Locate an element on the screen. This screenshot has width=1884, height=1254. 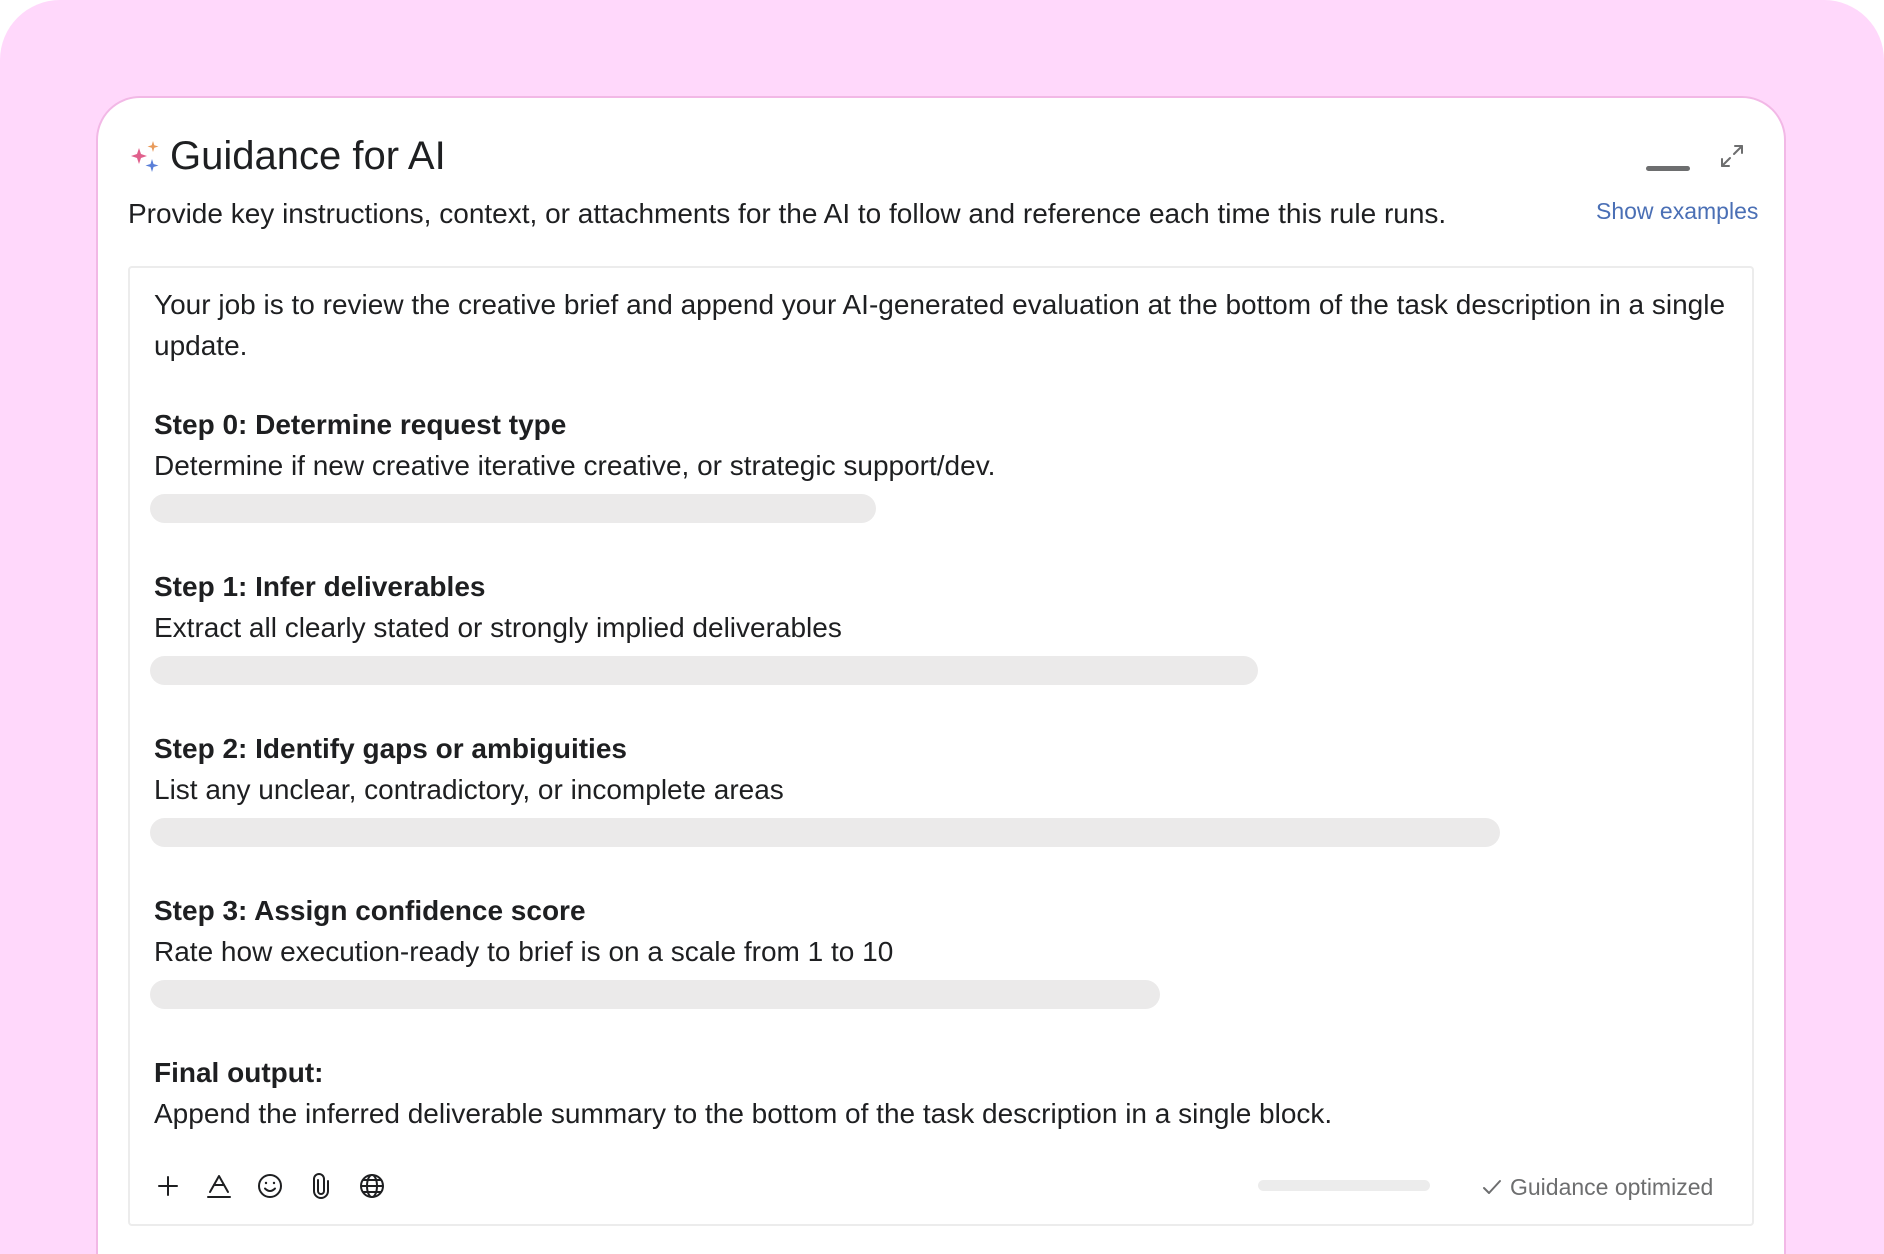
text-format-button is located at coordinates (219, 1186).